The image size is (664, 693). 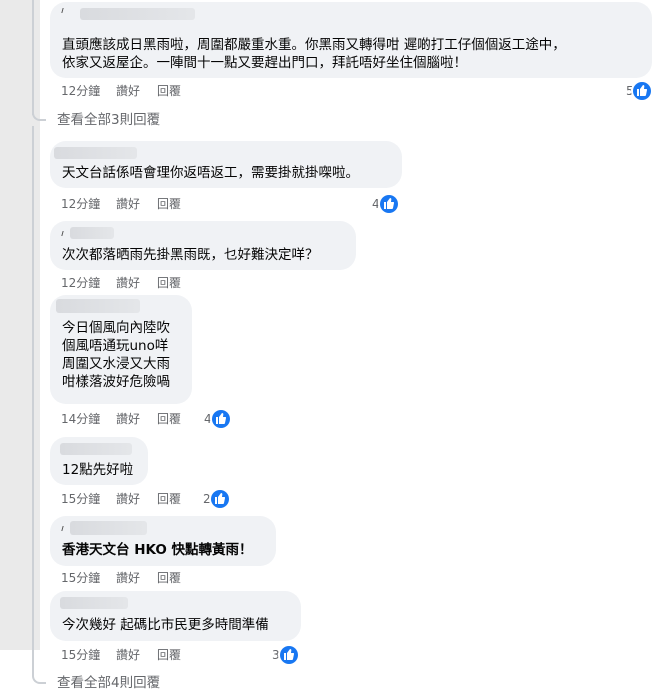 What do you see at coordinates (108, 683) in the screenshot?
I see `view-all-replies-link: 查看全部4則回覆` at bounding box center [108, 683].